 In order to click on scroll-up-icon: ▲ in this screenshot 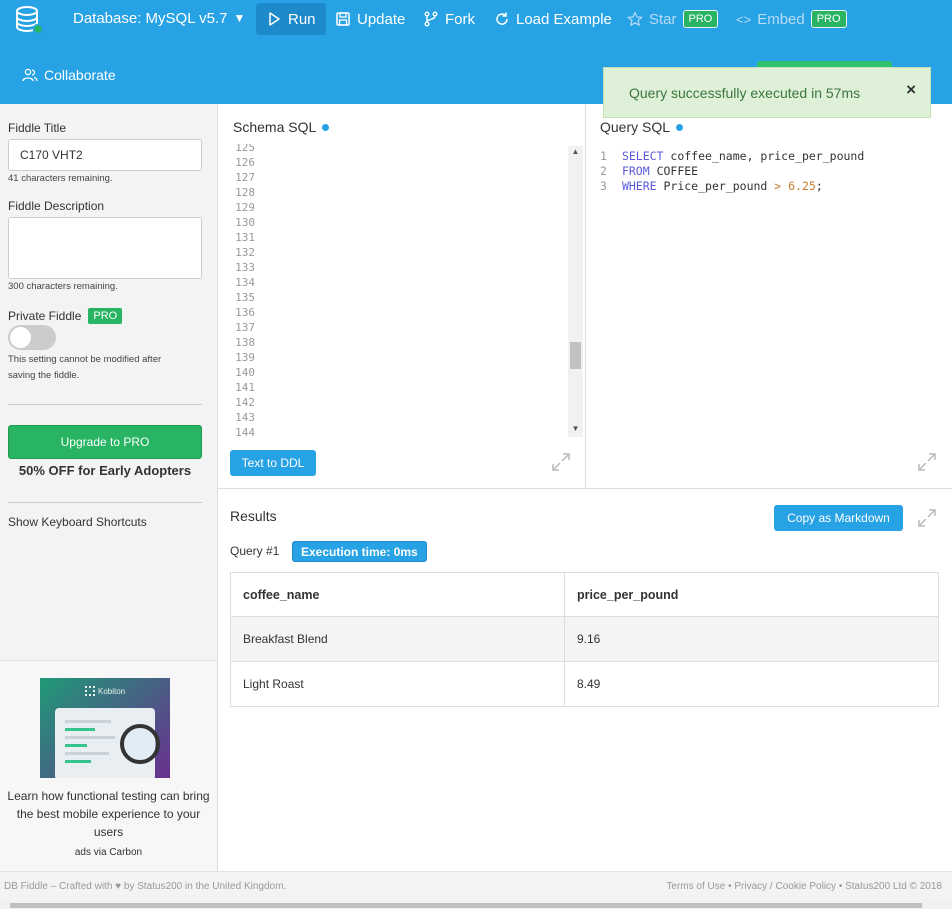, I will do `click(575, 151)`.